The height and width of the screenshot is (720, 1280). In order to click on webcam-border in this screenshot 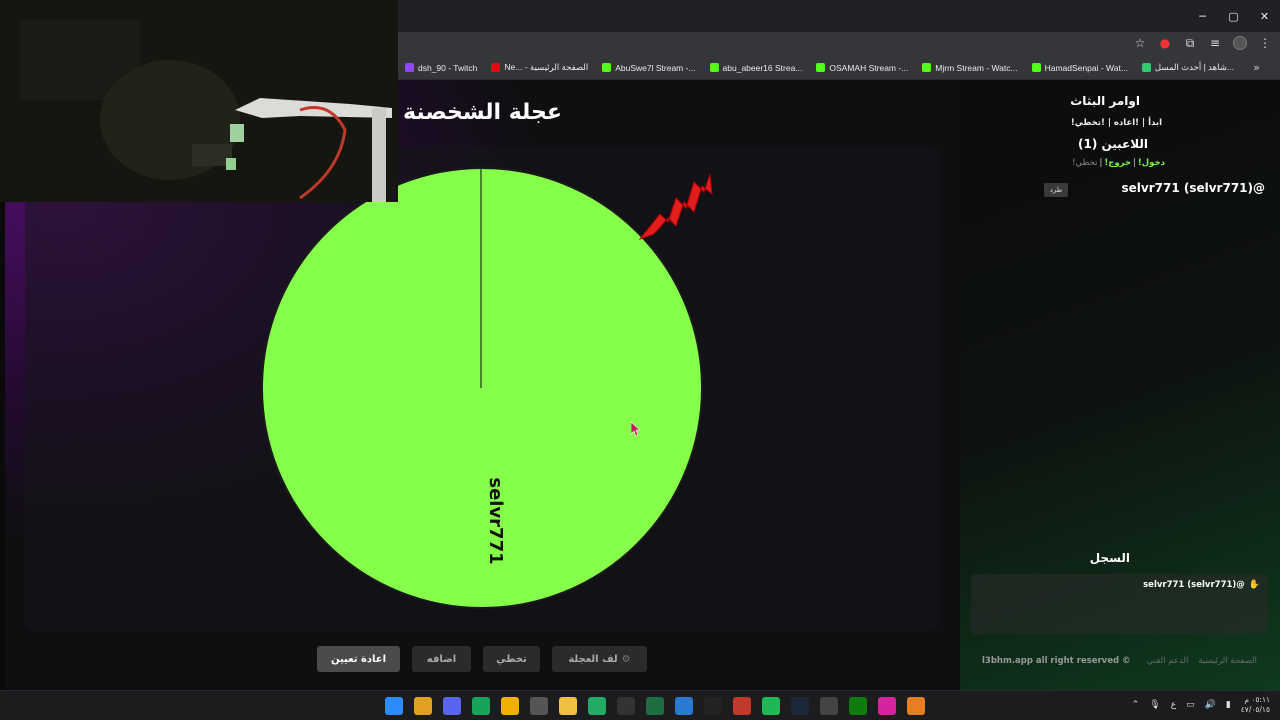, I will do `click(2, 446)`.